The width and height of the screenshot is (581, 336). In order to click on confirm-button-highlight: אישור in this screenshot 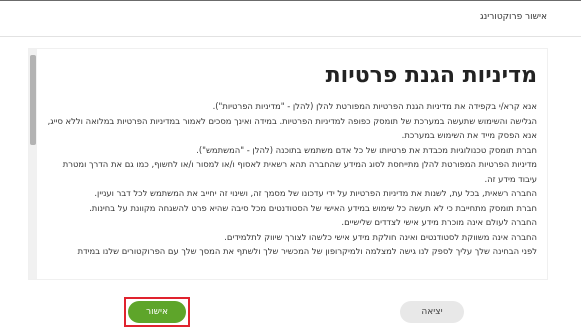, I will do `click(157, 312)`.